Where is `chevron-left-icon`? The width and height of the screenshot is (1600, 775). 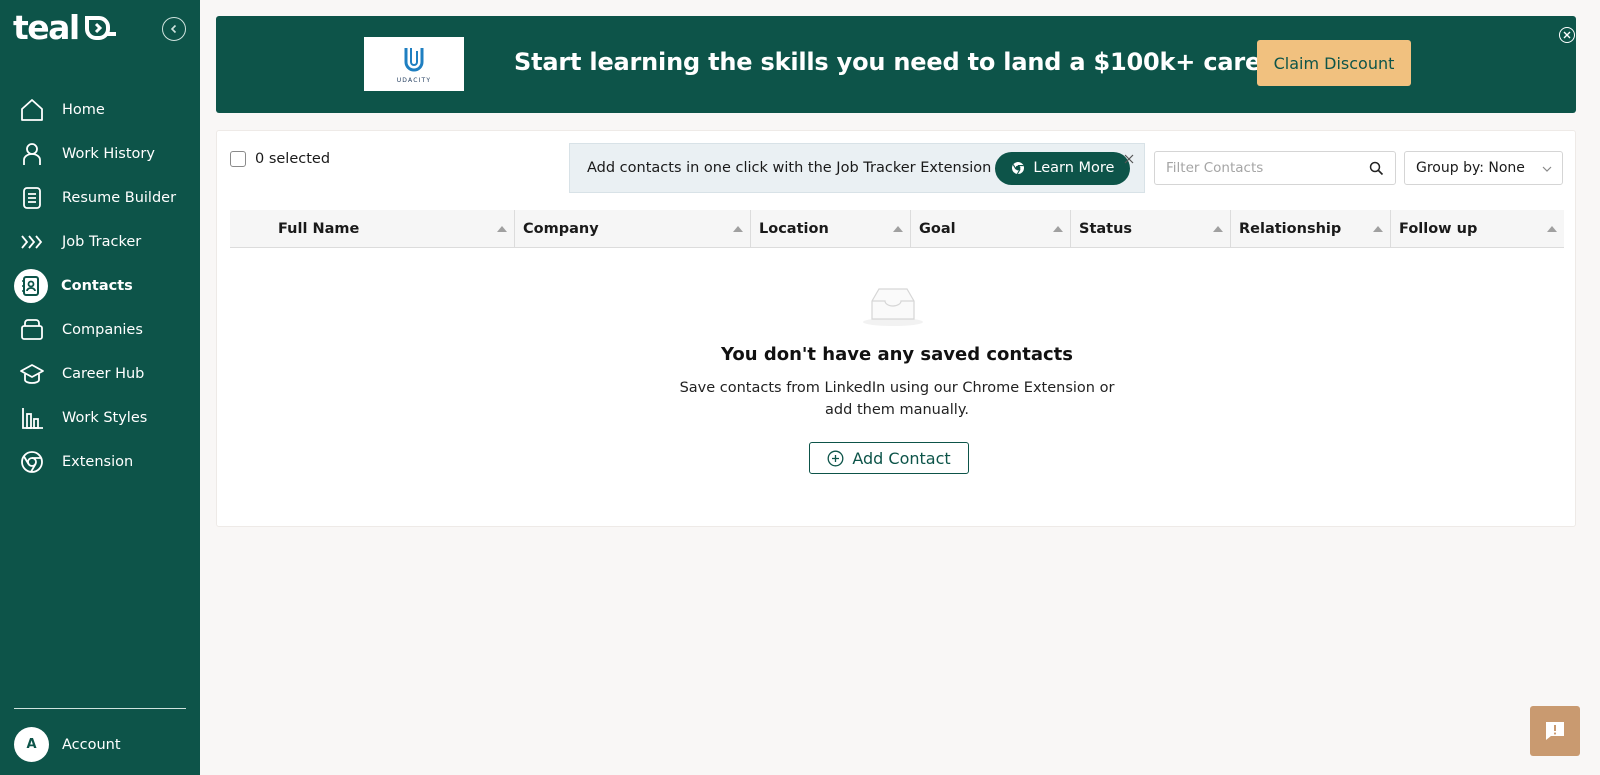 chevron-left-icon is located at coordinates (173, 29).